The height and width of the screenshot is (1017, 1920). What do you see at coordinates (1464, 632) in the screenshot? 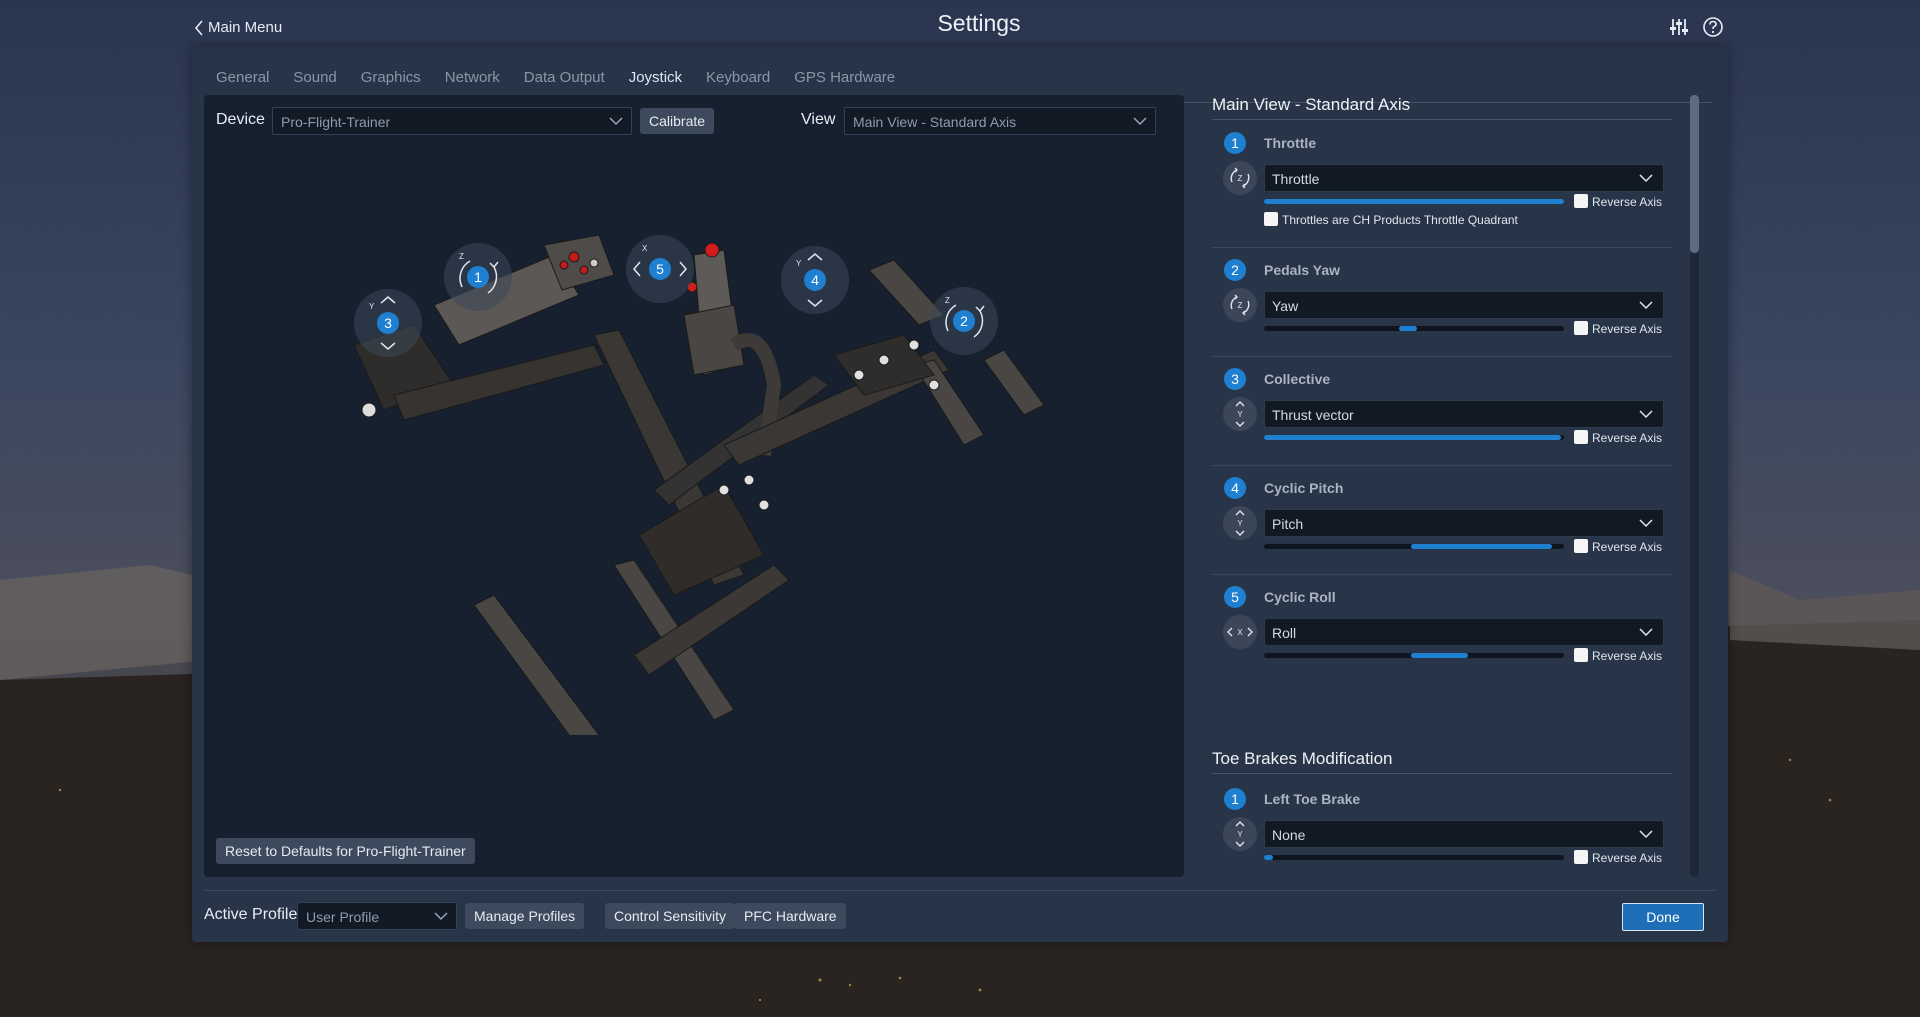
I see `axis-assignment-dropdown: Roll` at bounding box center [1464, 632].